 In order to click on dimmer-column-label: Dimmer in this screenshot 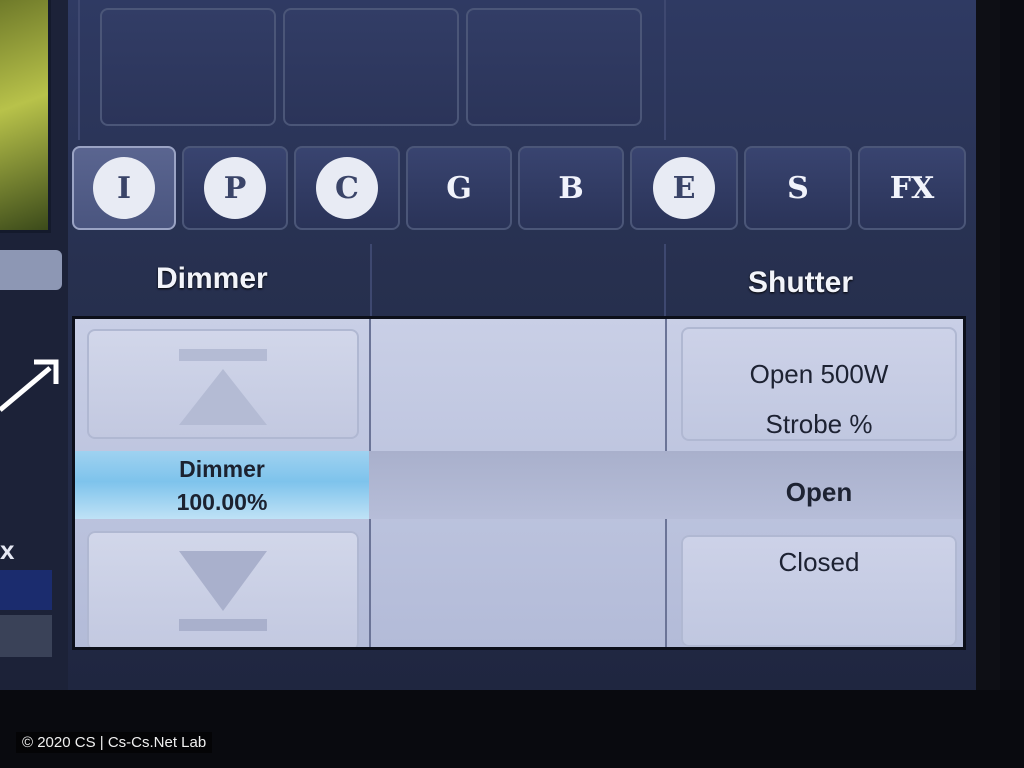, I will do `click(212, 278)`.